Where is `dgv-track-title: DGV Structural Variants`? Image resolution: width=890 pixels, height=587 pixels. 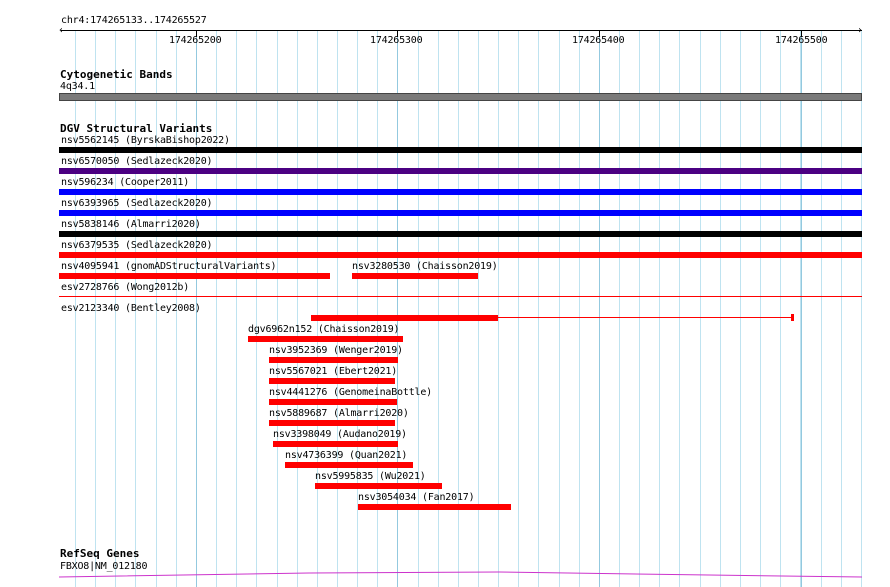
dgv-track-title: DGV Structural Variants is located at coordinates (136, 128).